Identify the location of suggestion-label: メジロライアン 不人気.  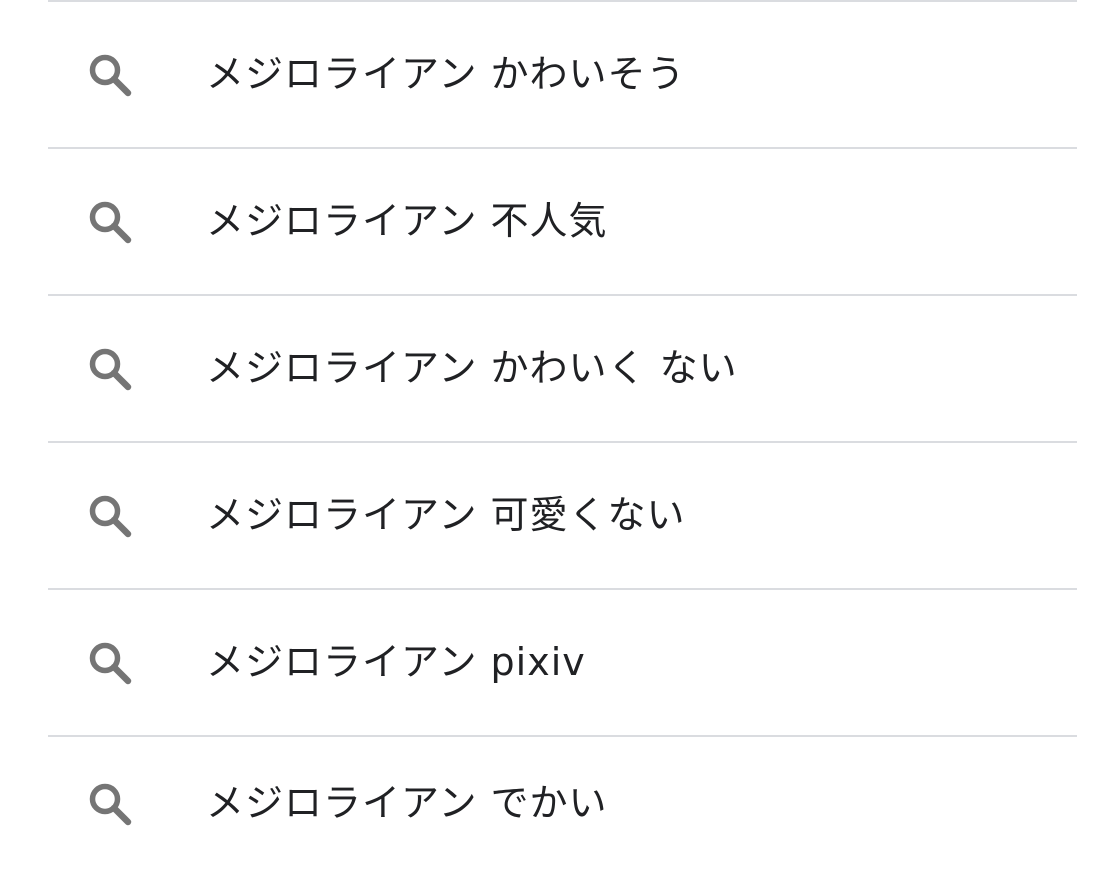
(407, 220).